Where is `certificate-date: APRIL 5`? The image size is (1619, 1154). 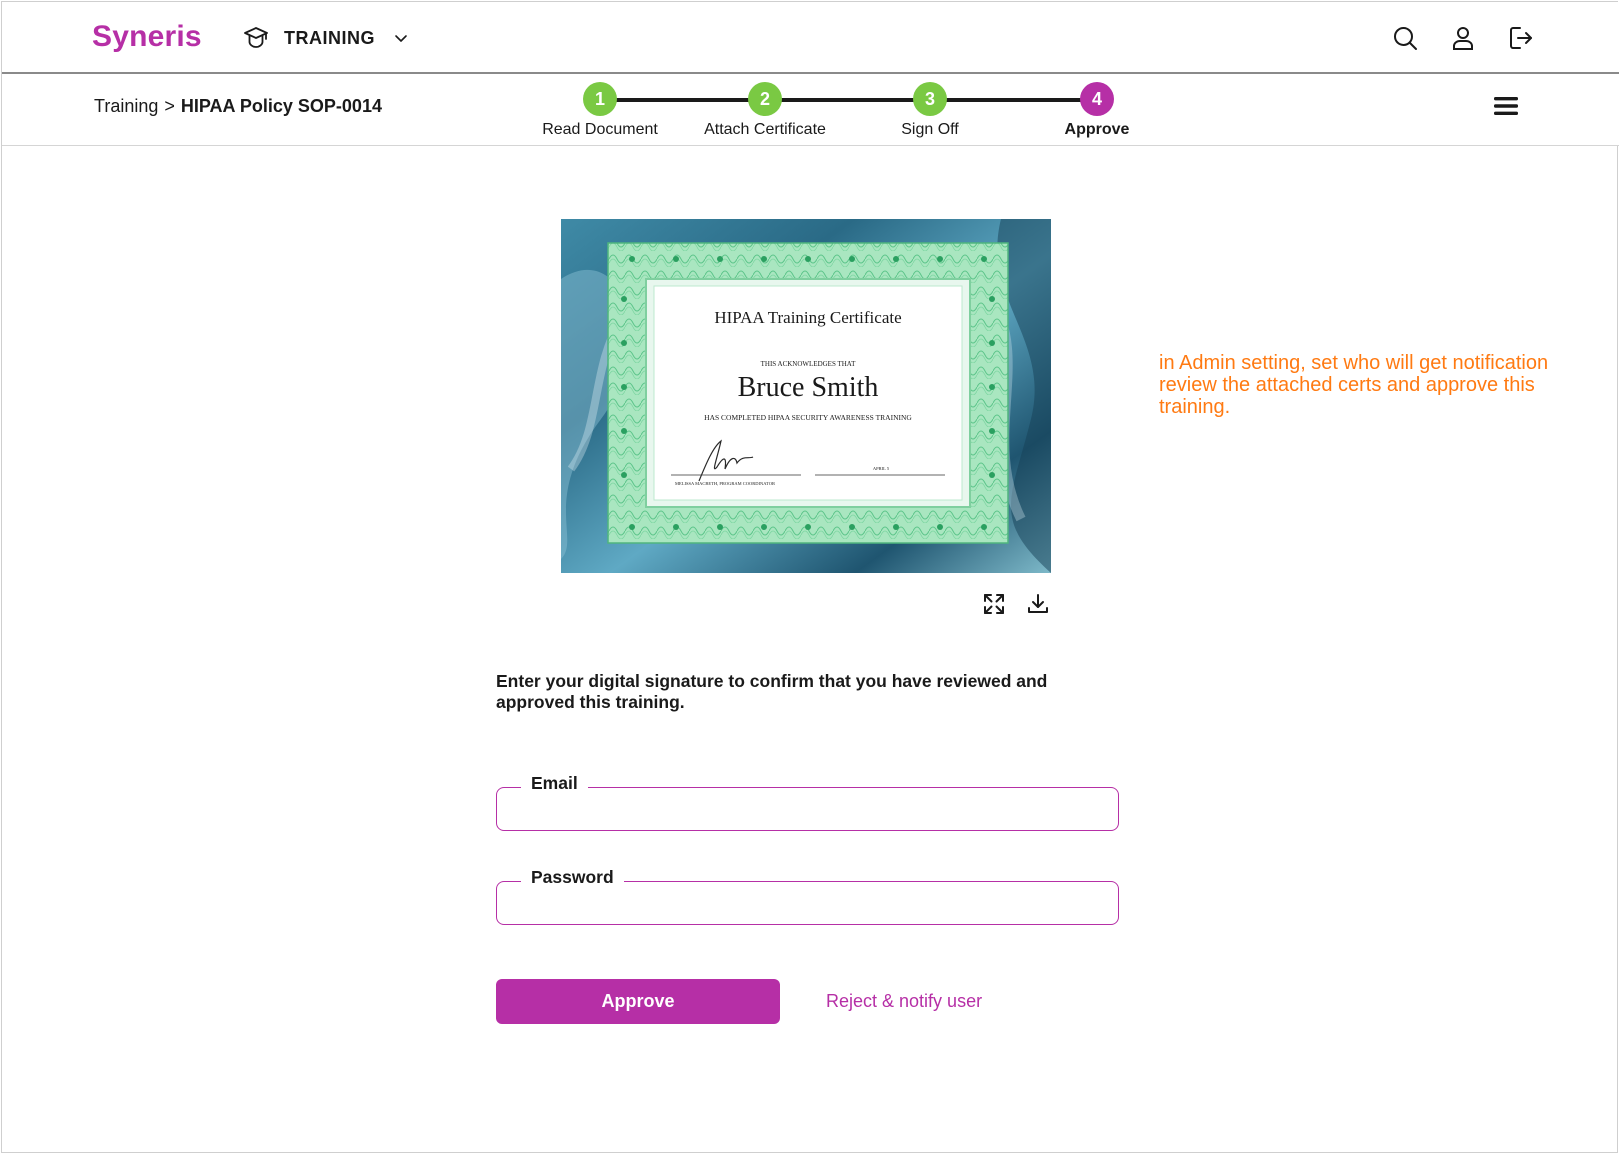 certificate-date: APRIL 5 is located at coordinates (881, 468).